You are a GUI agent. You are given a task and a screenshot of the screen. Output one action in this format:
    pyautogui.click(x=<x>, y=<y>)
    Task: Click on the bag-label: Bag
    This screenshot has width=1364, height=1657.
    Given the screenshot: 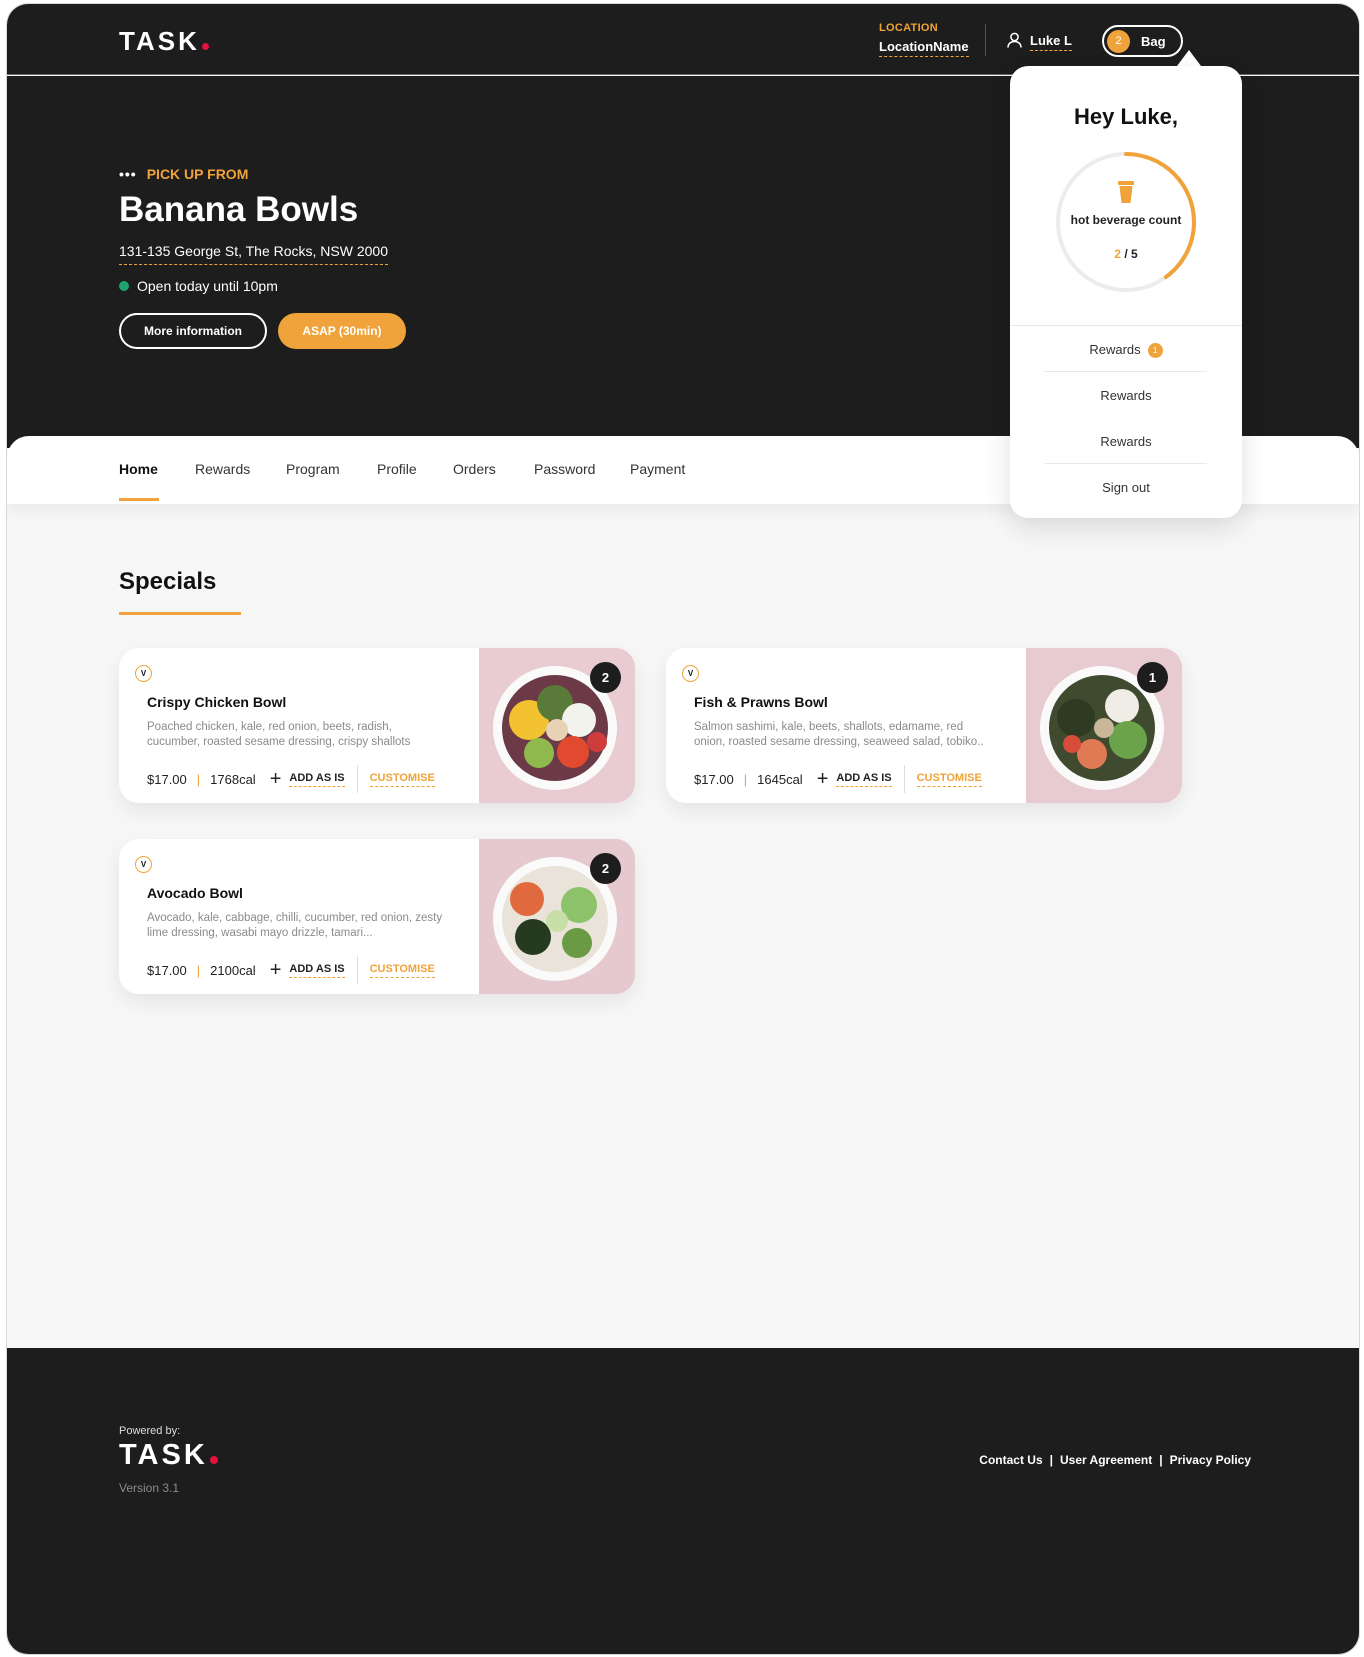 What is the action you would take?
    pyautogui.click(x=1153, y=41)
    